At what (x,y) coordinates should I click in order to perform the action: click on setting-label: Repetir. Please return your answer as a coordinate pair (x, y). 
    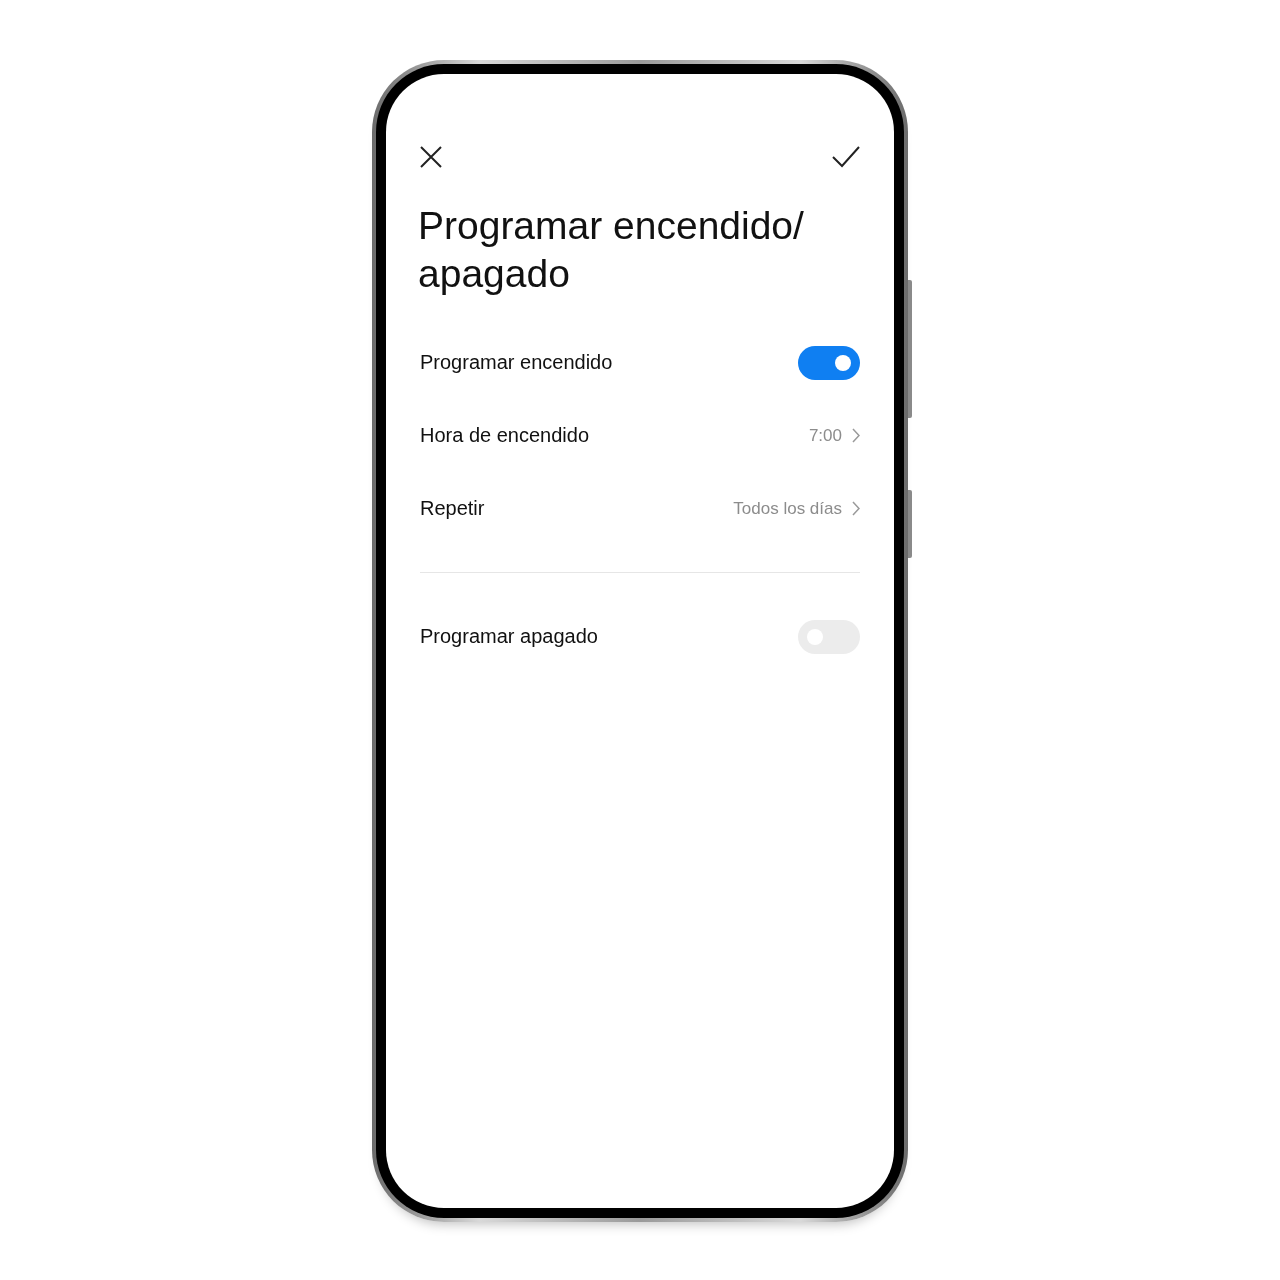
    Looking at the image, I should click on (452, 508).